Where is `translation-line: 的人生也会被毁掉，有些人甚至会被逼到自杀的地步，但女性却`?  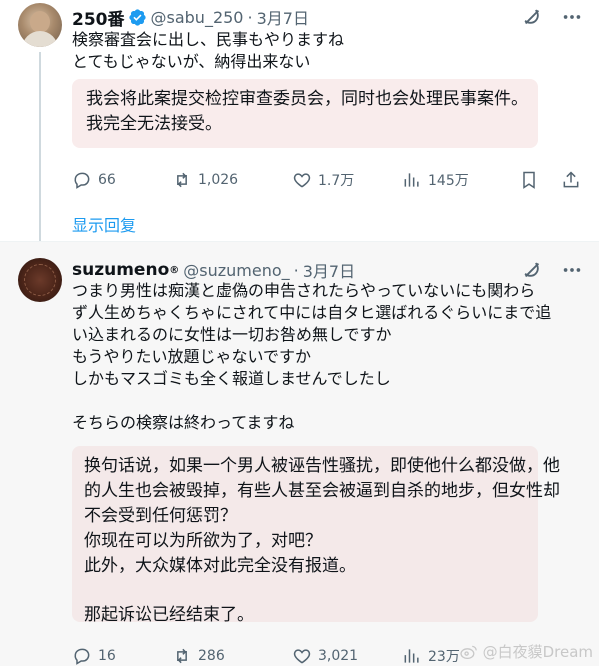
translation-line: 的人生也会被毁掉，有些人甚至会被逼到自杀的地步，但女性却 is located at coordinates (322, 491).